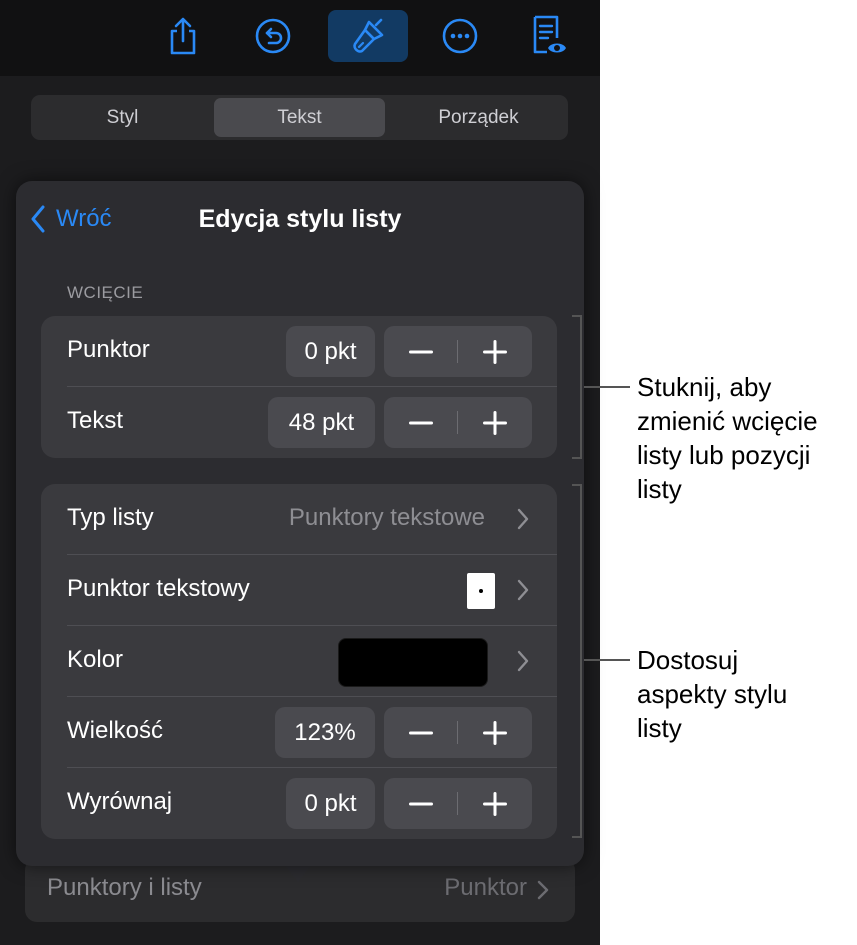  I want to click on text-indent-stepper, so click(458, 422).